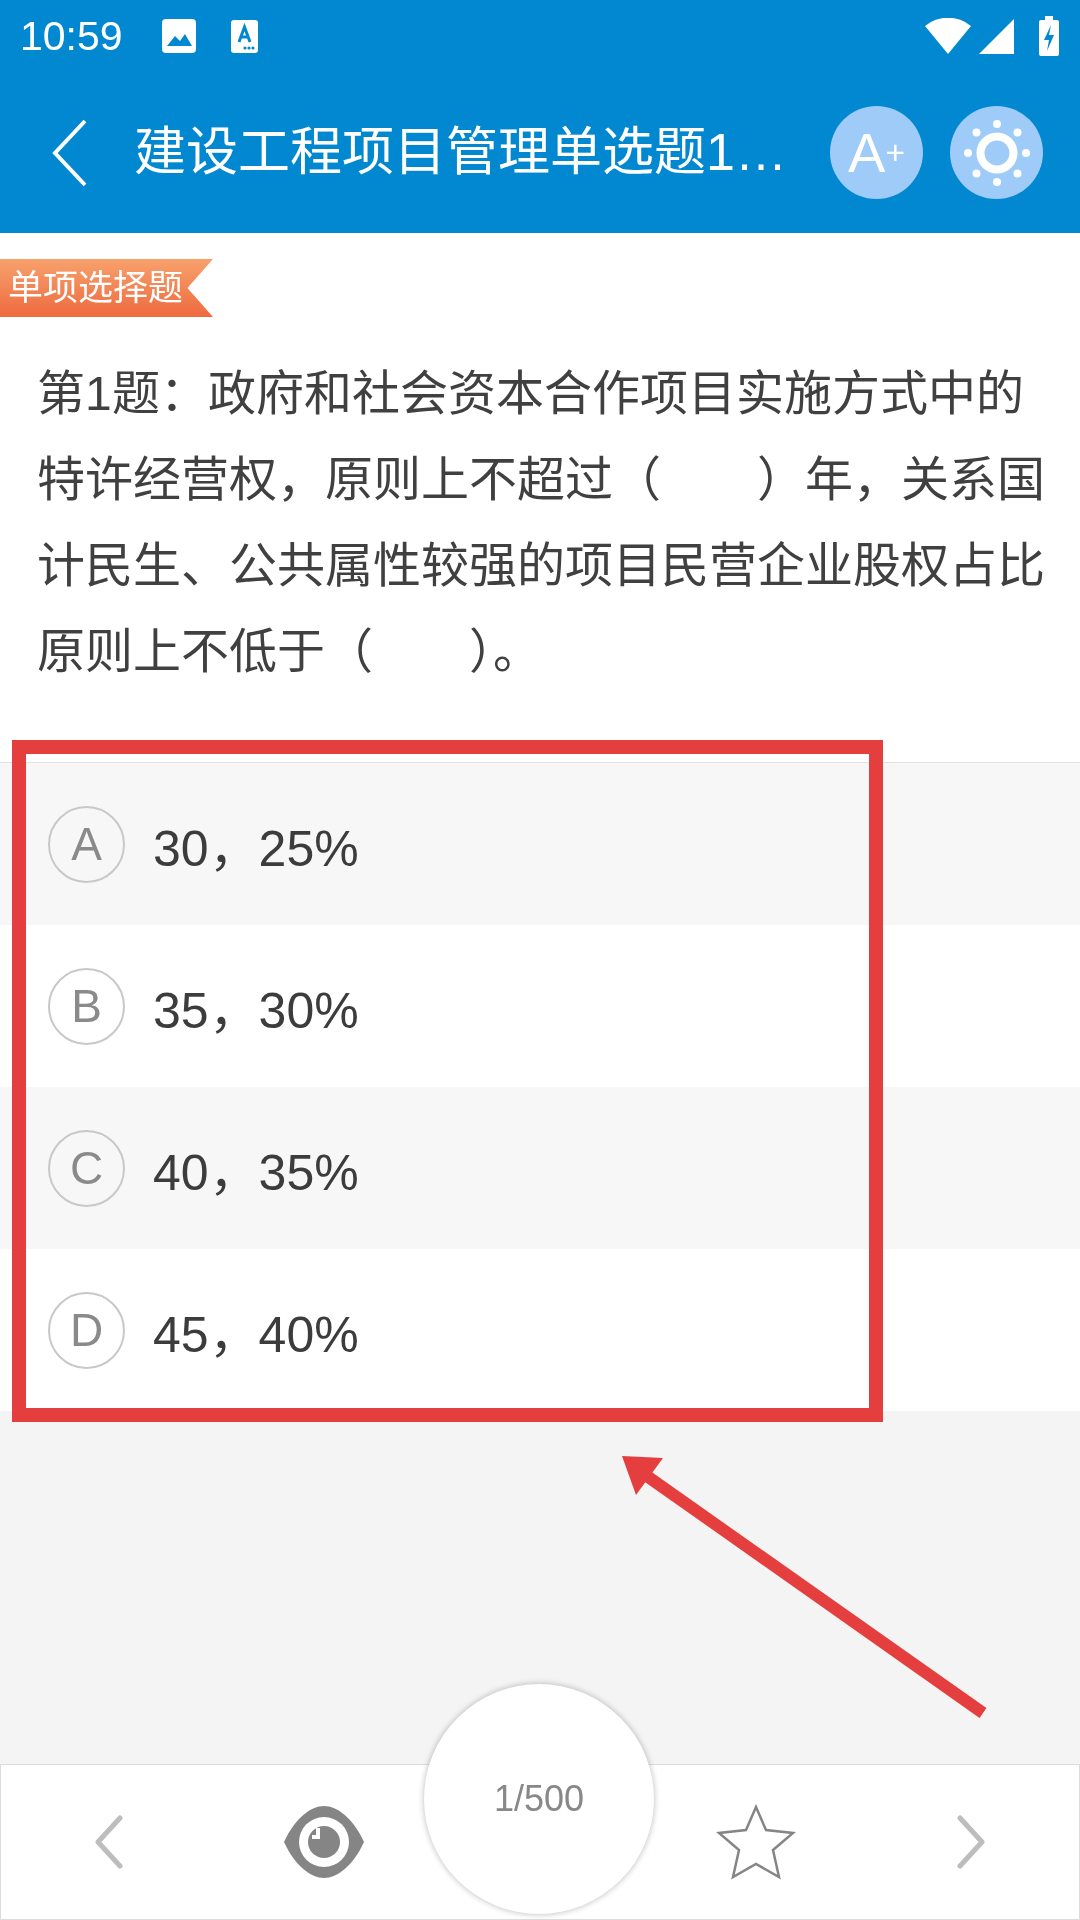 The height and width of the screenshot is (1920, 1080). Describe the element at coordinates (178, 36) in the screenshot. I see `image-icon` at that location.